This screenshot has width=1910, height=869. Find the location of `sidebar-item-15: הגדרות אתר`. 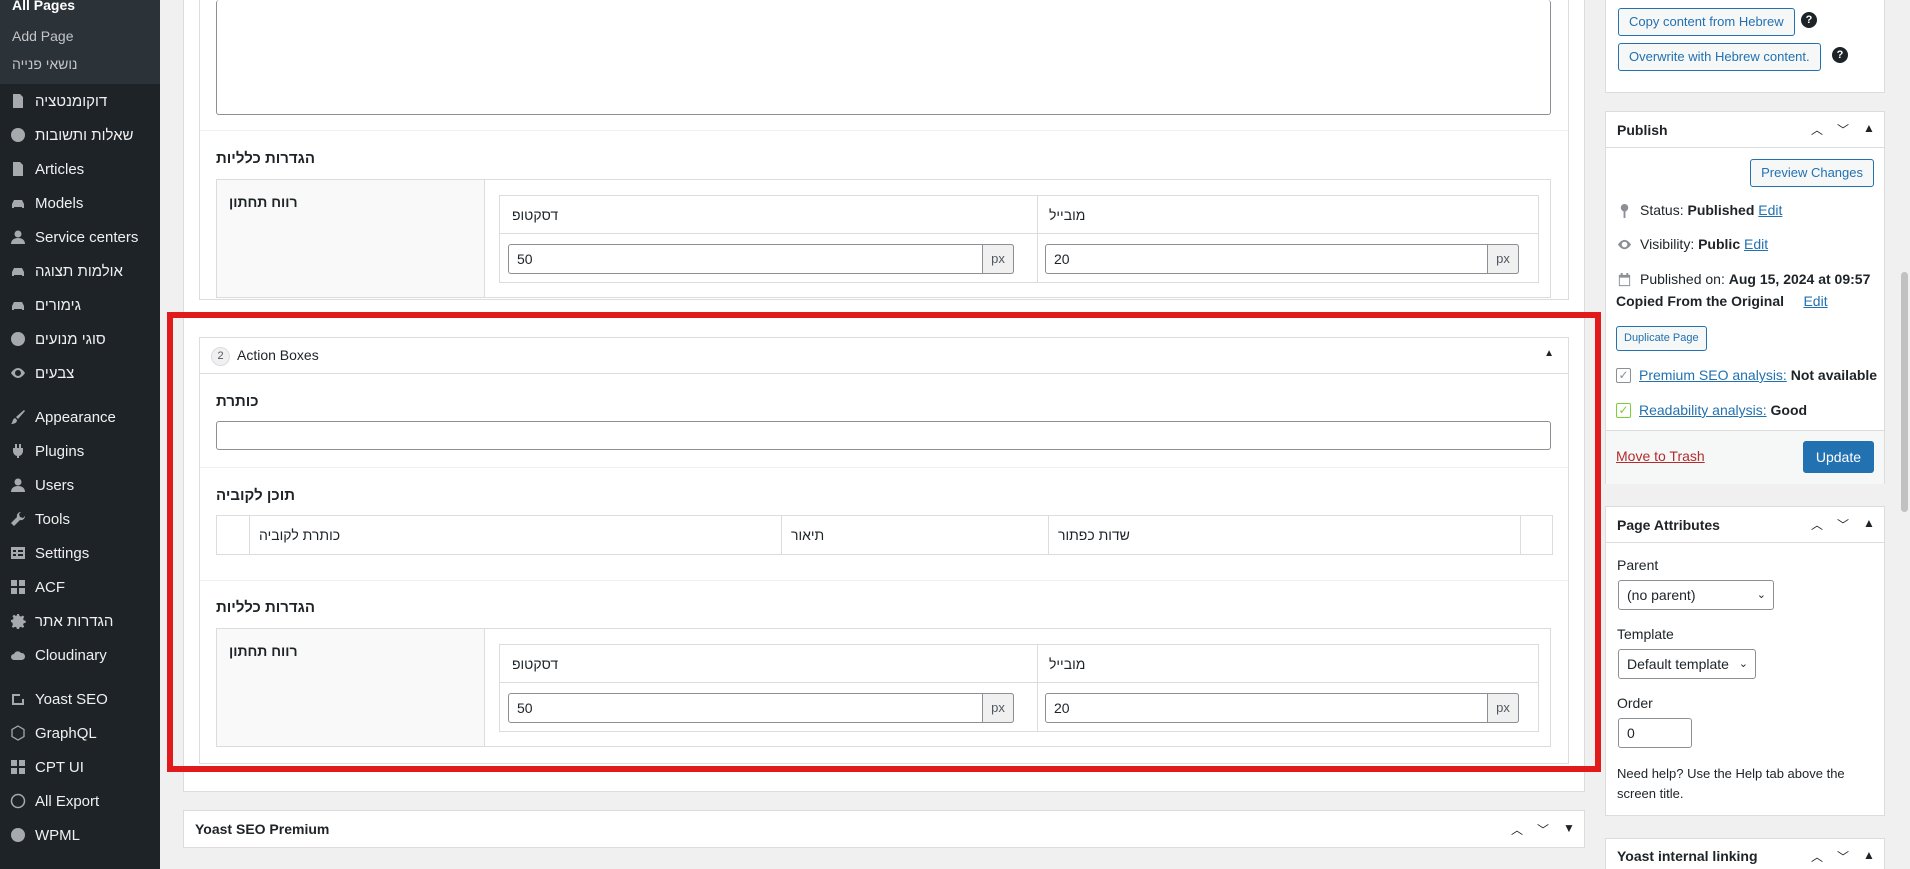

sidebar-item-15: הגדרות אתר is located at coordinates (80, 621).